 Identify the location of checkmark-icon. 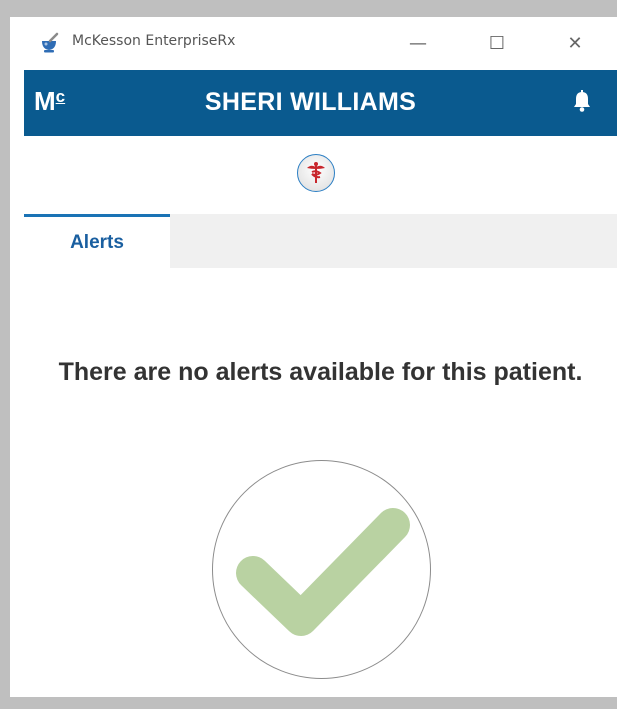
(323, 572).